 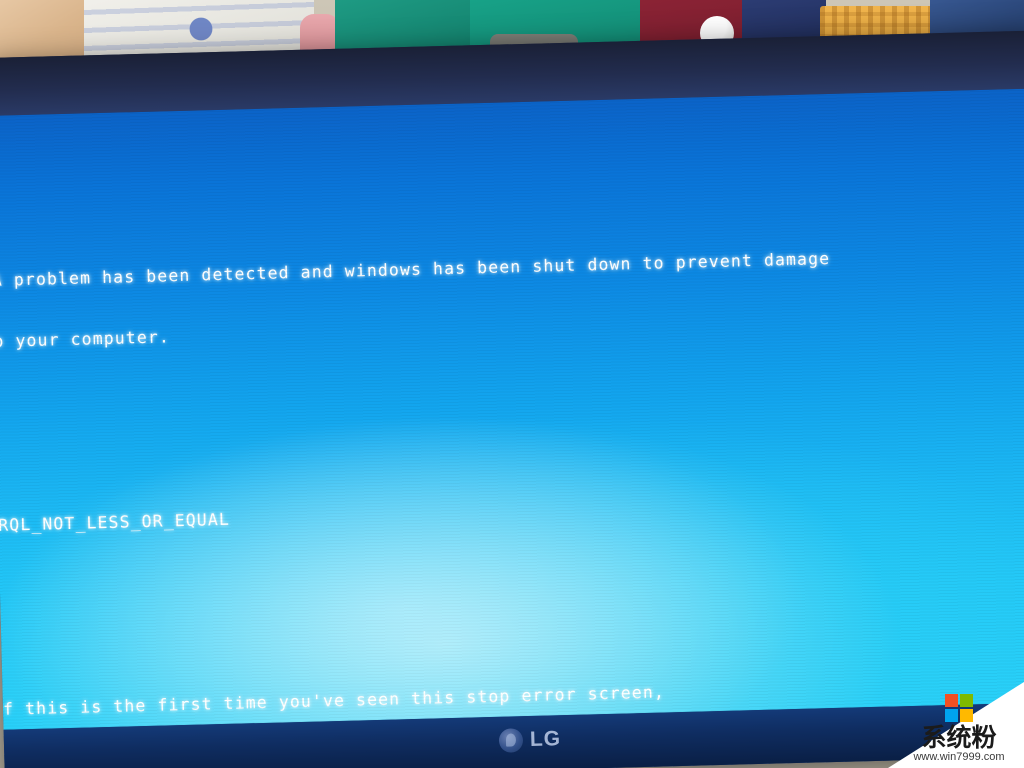 I want to click on site-watermark: 系统粉 www.win7999.com, so click(x=956, y=725).